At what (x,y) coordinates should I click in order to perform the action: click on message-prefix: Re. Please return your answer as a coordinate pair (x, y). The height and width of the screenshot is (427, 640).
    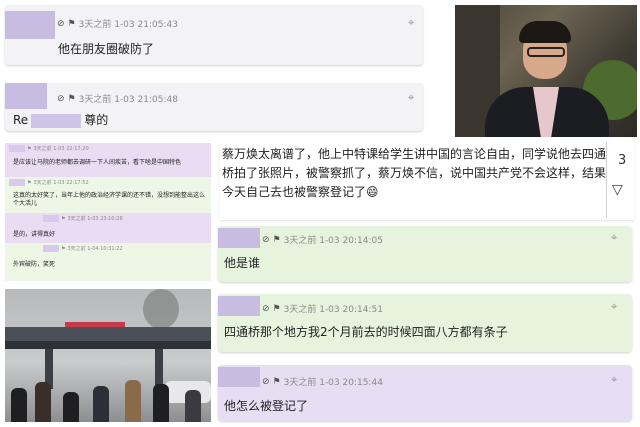
    Looking at the image, I should click on (21, 120).